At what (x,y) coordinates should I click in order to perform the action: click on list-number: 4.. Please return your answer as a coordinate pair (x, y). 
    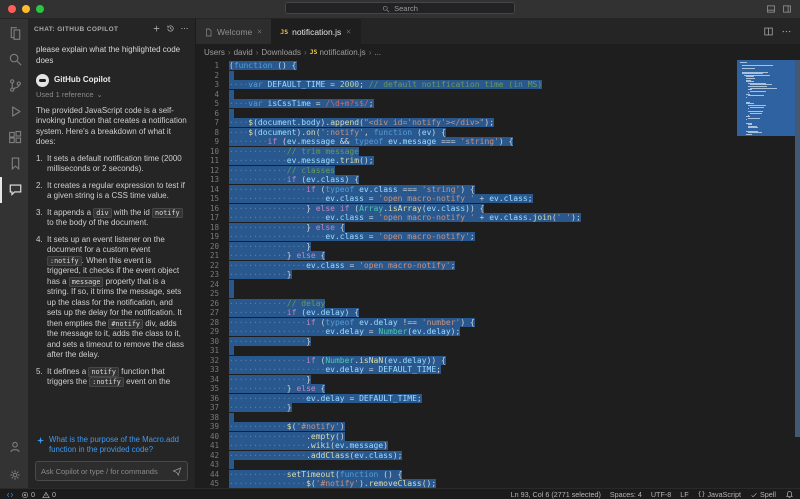
    Looking at the image, I should click on (39, 239).